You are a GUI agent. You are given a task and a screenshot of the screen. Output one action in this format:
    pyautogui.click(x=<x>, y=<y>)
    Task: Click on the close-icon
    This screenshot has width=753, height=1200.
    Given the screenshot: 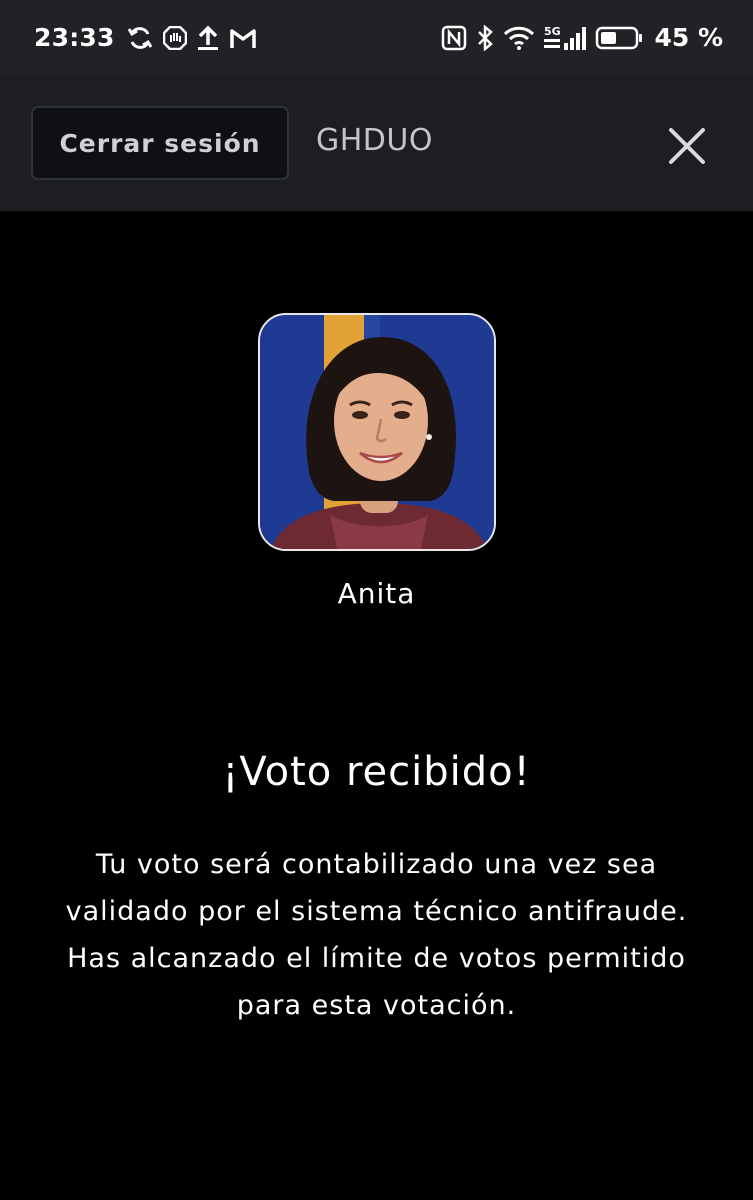 What is the action you would take?
    pyautogui.click(x=687, y=146)
    